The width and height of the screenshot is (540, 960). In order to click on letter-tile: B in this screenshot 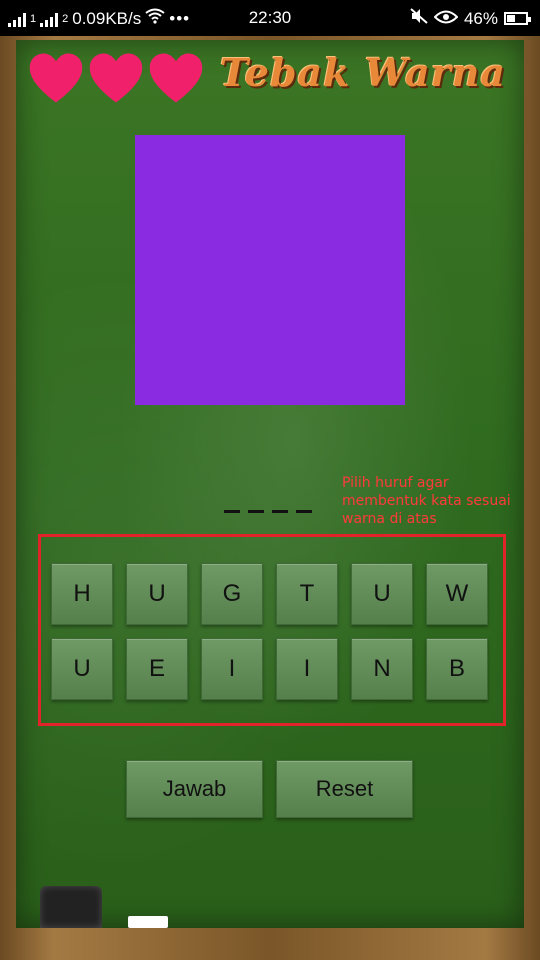, I will do `click(457, 669)`.